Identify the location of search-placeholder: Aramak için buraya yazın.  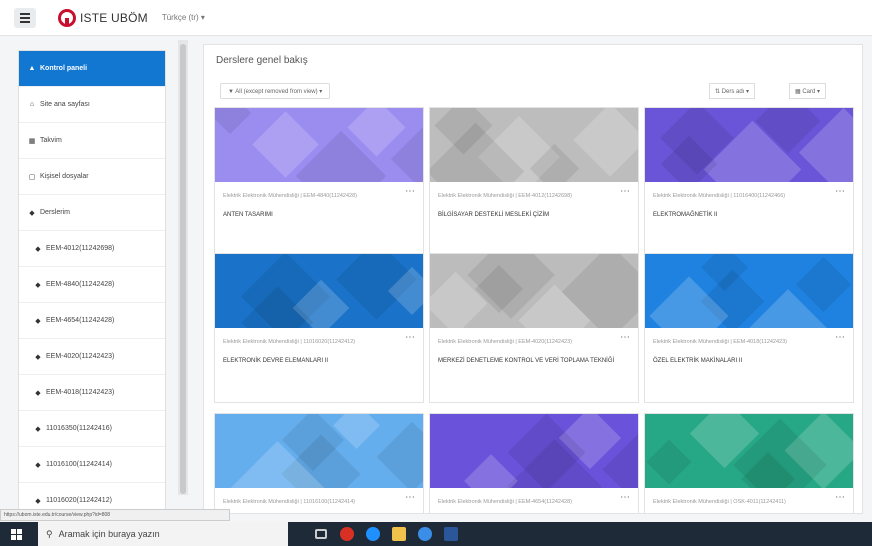
(109, 534).